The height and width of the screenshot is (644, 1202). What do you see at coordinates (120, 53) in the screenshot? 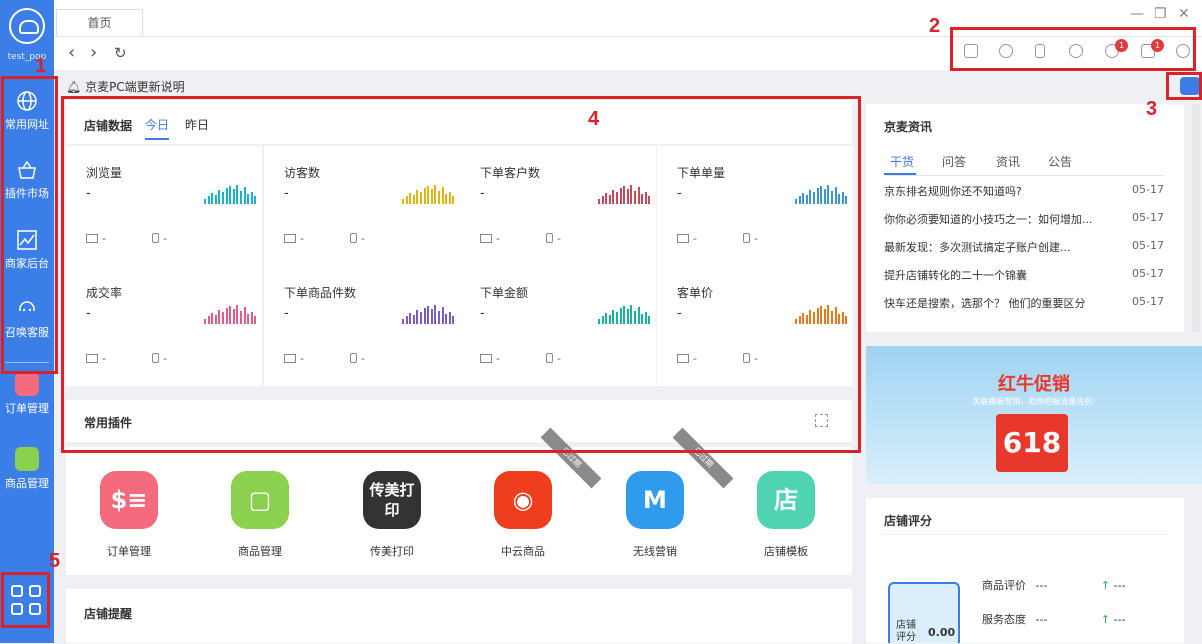
I see `refresh-icon: ↻` at bounding box center [120, 53].